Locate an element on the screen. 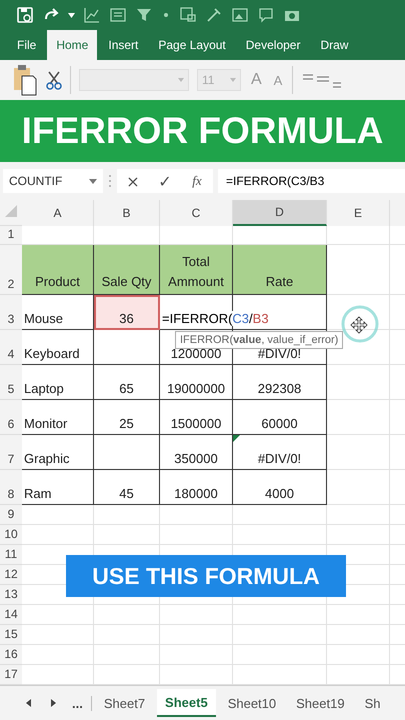  move-cursor-icon is located at coordinates (359, 325).